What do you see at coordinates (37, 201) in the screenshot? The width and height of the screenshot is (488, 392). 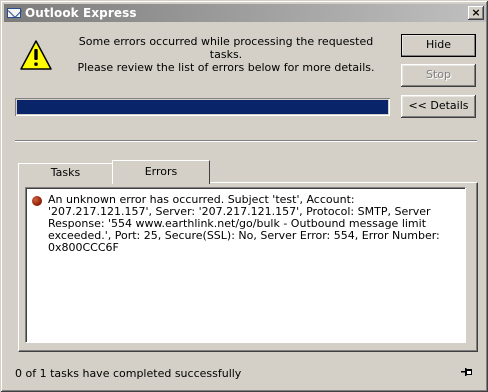 I see `error-circle-icon` at bounding box center [37, 201].